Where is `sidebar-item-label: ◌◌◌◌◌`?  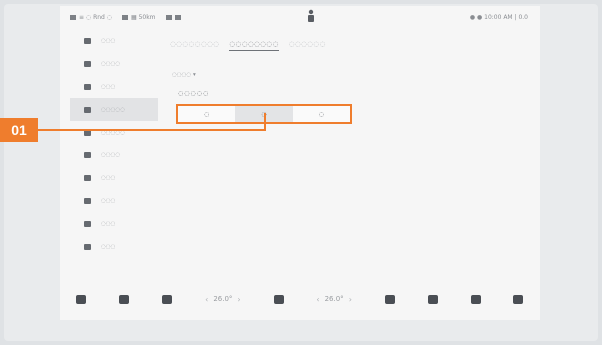 sidebar-item-label: ◌◌◌◌◌ is located at coordinates (113, 109).